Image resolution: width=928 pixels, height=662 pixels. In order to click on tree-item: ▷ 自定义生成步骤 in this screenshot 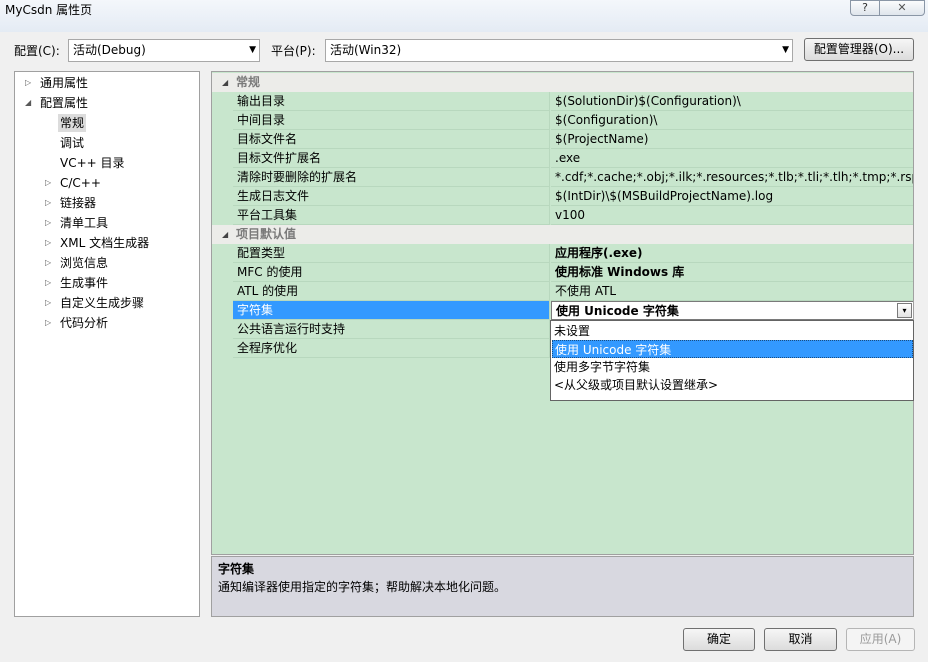, I will do `click(107, 303)`.